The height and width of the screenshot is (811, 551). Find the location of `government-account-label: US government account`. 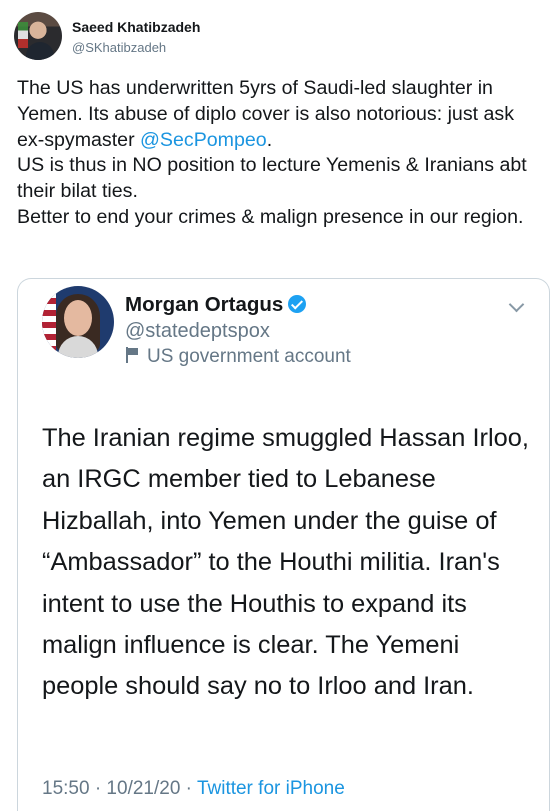

government-account-label: US government account is located at coordinates (238, 357).